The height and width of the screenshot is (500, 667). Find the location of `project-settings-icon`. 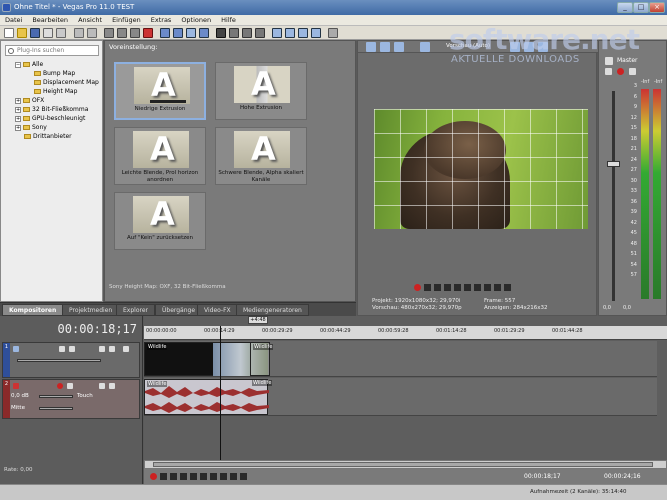

project-settings-icon is located at coordinates (371, 47).